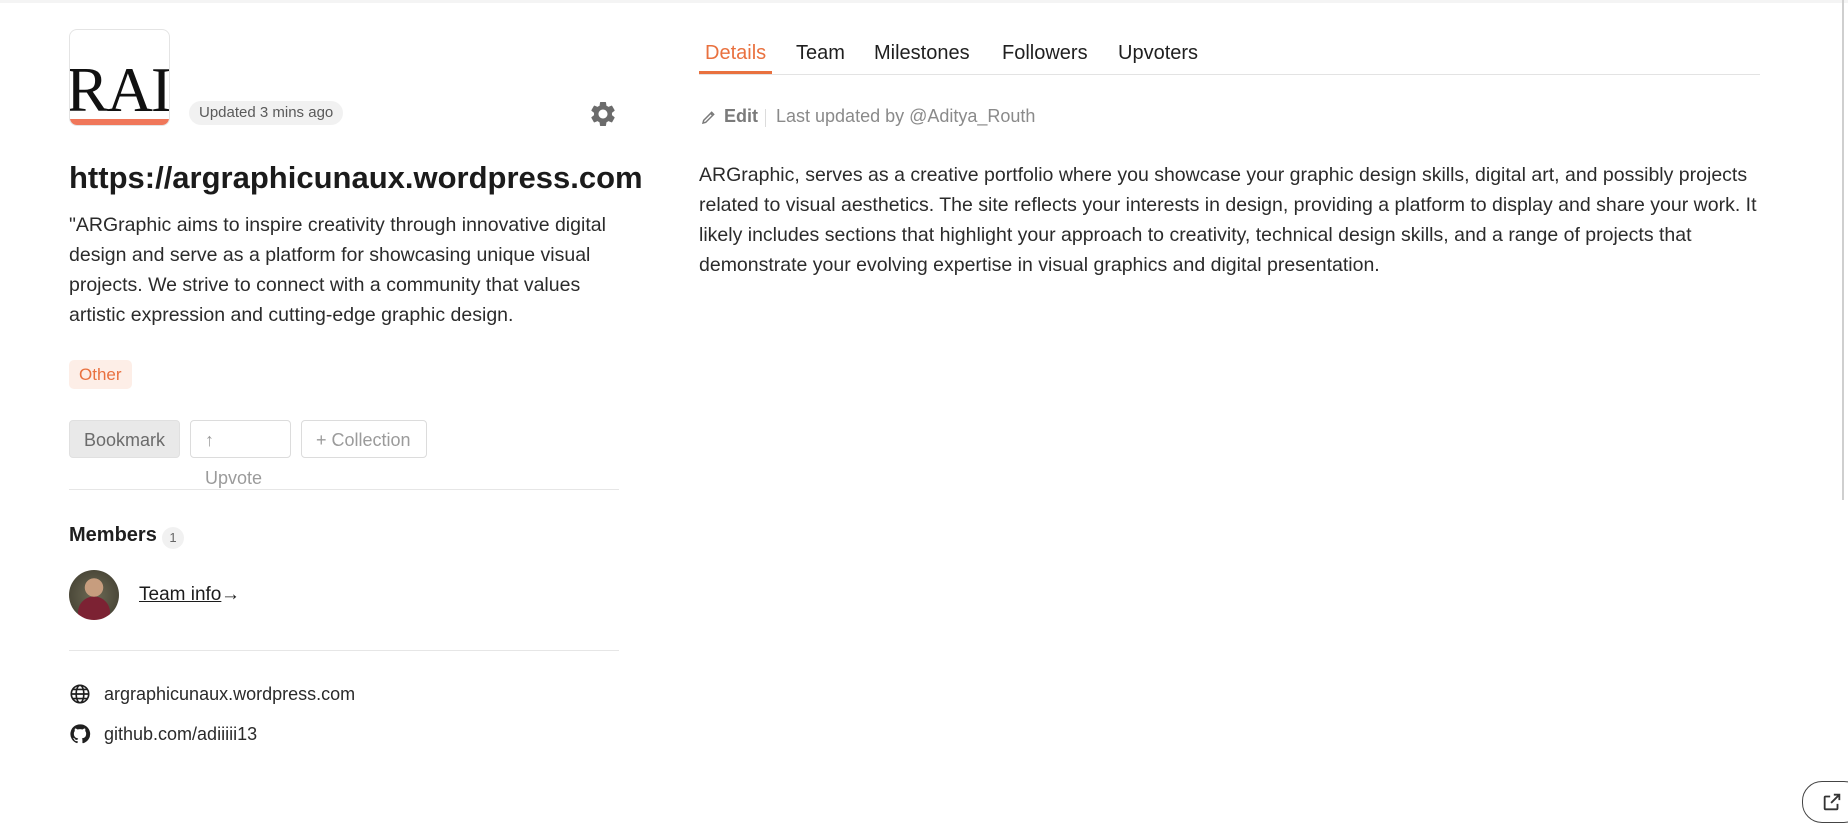 This screenshot has height=828, width=1848. I want to click on website-link: argraphicunaux.wordpress.com, so click(229, 694).